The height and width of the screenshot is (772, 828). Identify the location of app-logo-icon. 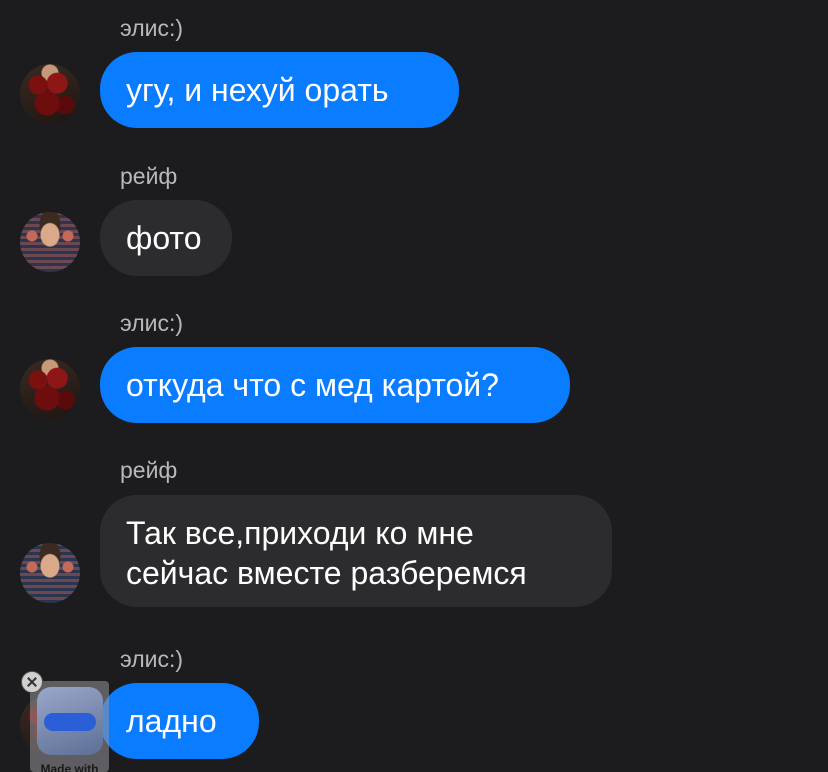
(70, 721).